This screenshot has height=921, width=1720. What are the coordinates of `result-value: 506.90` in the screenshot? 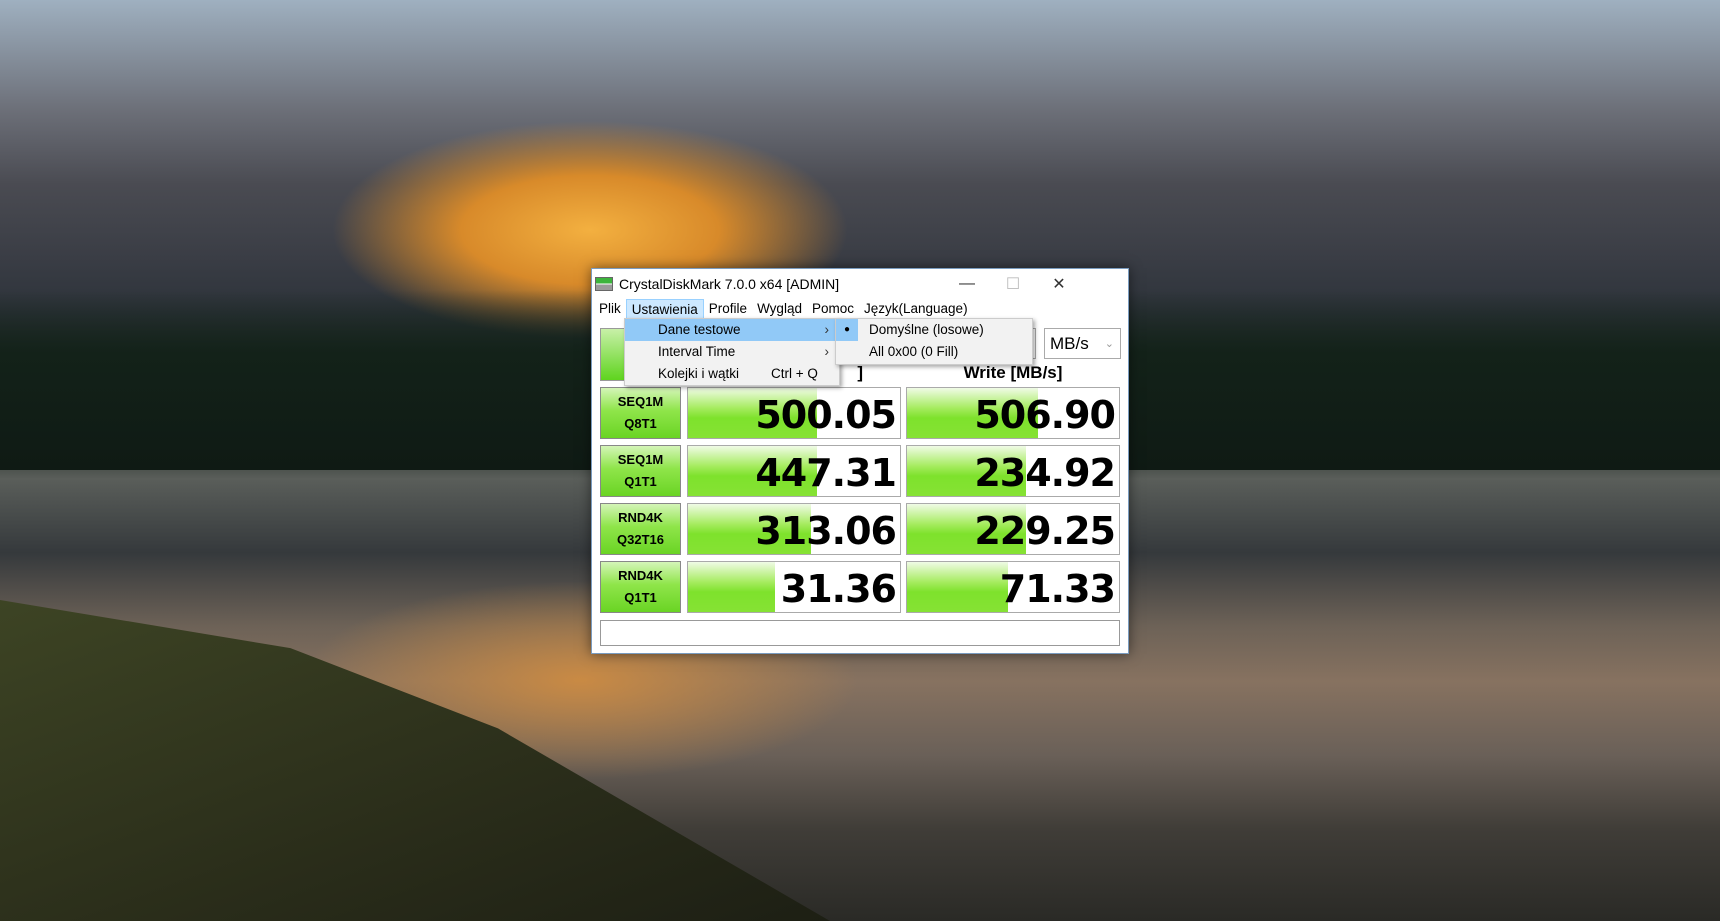 It's located at (1045, 415).